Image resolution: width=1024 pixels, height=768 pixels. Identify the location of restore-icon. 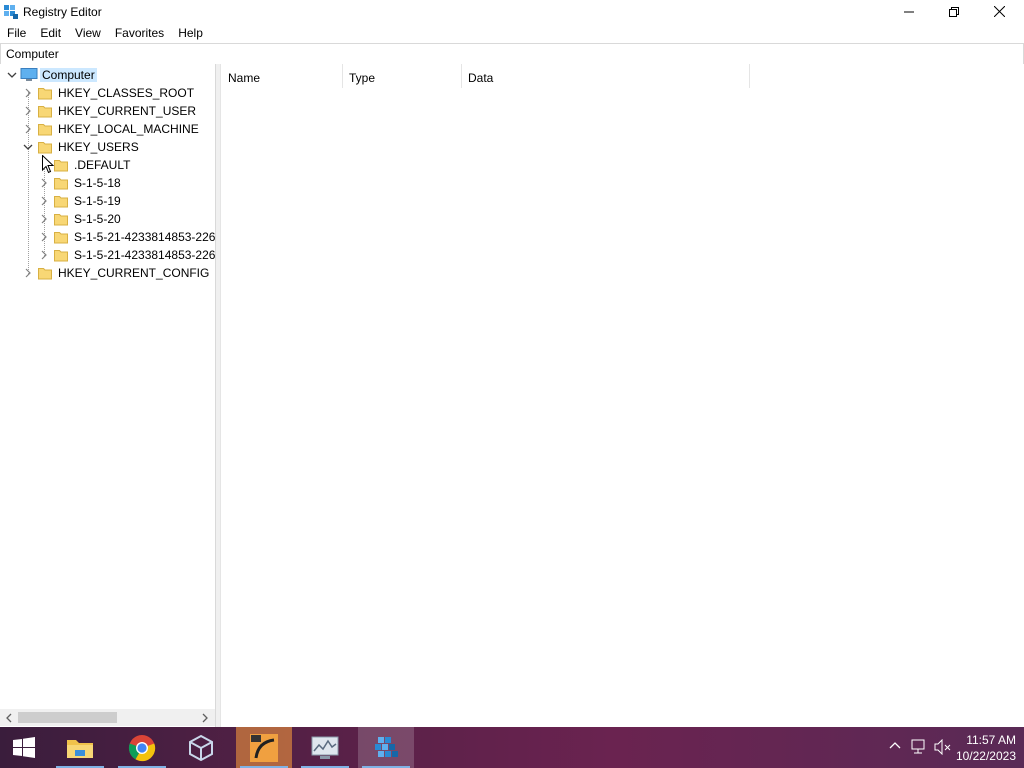
(954, 11).